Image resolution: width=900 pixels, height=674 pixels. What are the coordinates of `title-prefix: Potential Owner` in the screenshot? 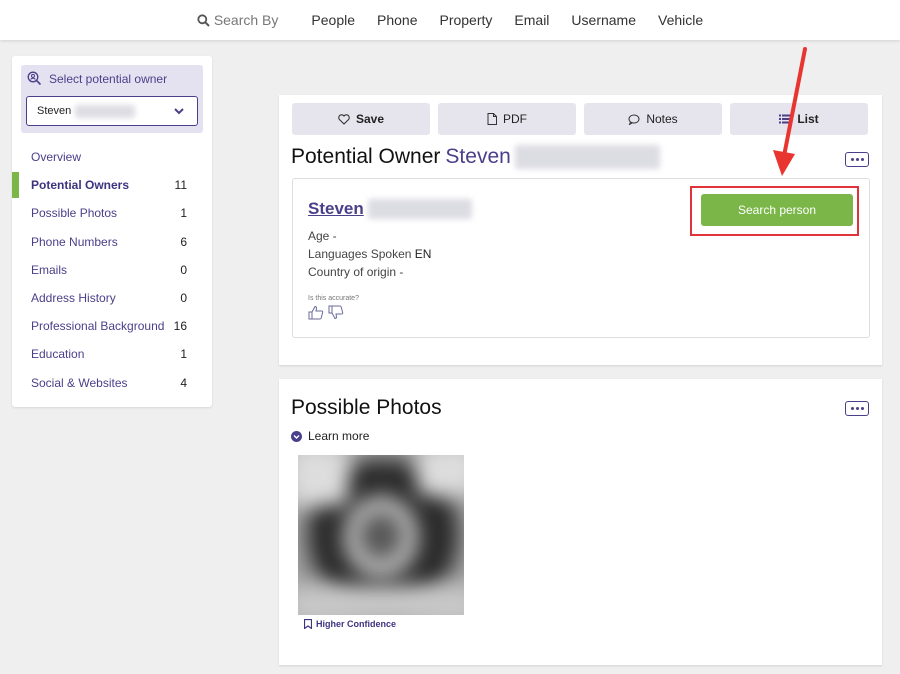 It's located at (366, 156).